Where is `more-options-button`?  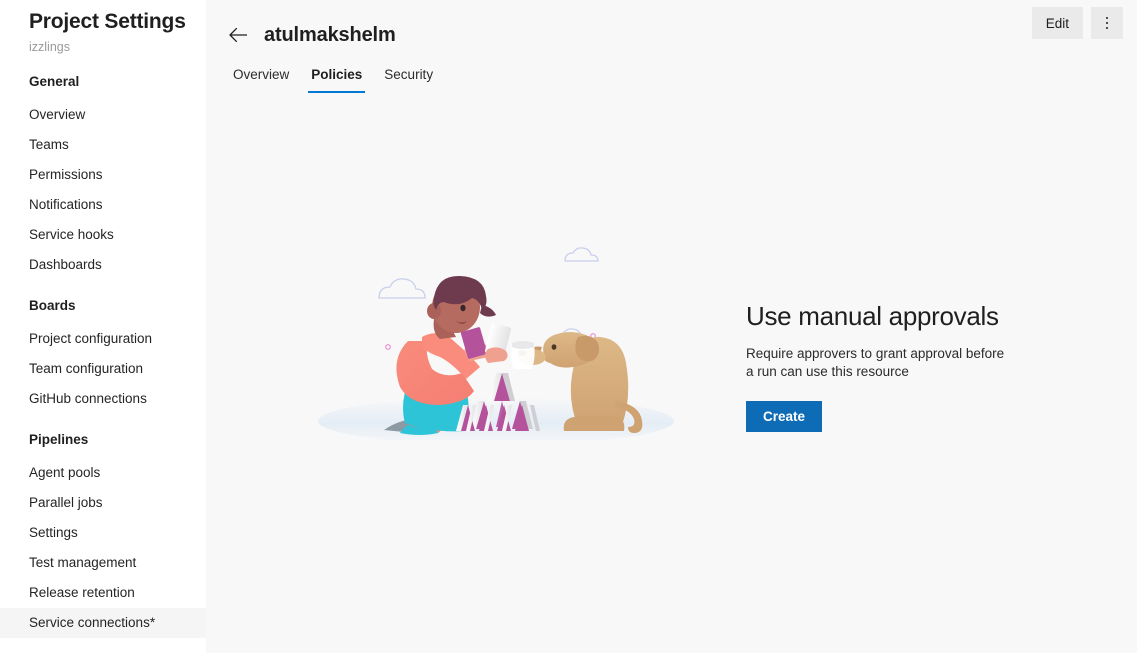 more-options-button is located at coordinates (1107, 23).